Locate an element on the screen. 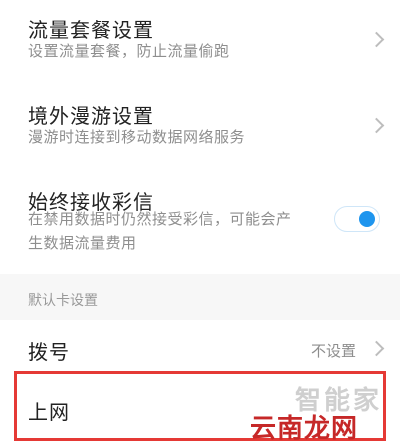  data-plan-subtitle: 设置流量套餐，防止流量偷跑 is located at coordinates (129, 51).